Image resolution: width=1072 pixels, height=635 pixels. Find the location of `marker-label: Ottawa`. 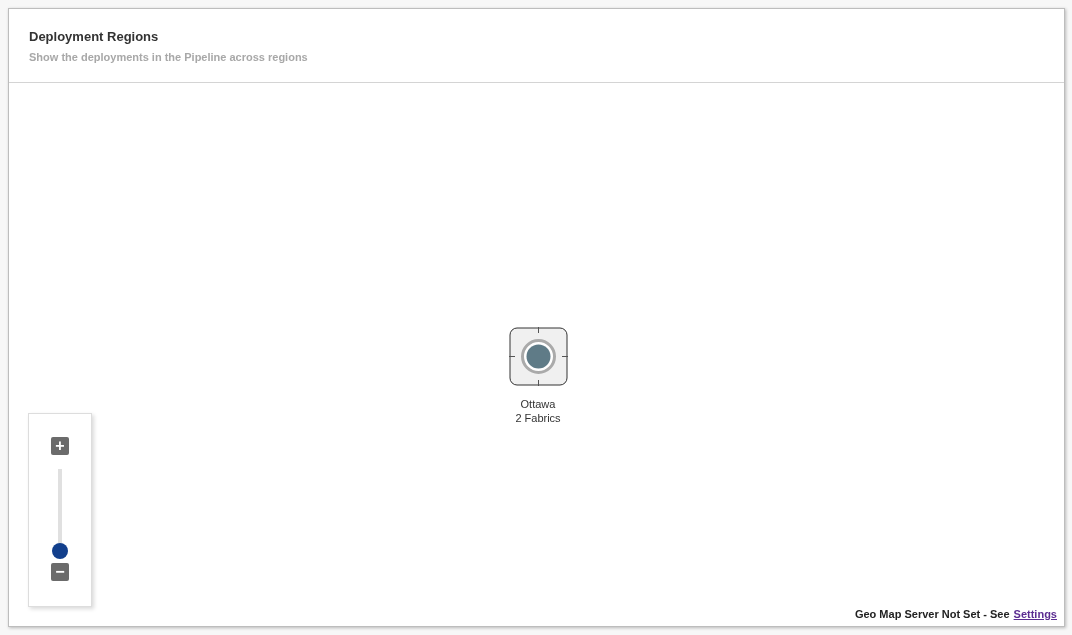

marker-label: Ottawa is located at coordinates (538, 404).